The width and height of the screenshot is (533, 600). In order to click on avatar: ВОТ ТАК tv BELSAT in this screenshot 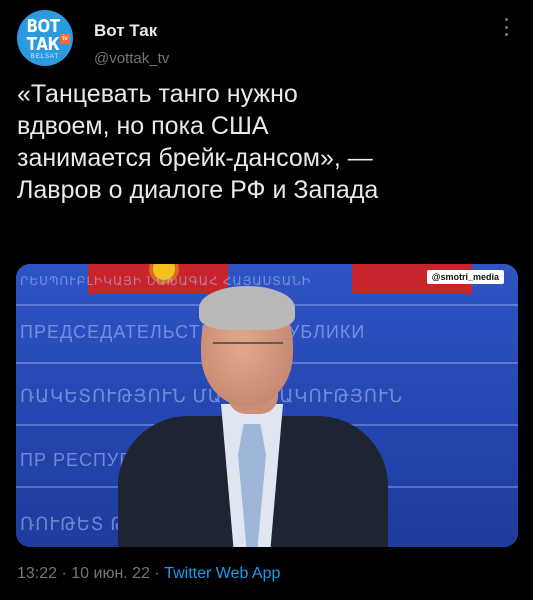, I will do `click(45, 38)`.